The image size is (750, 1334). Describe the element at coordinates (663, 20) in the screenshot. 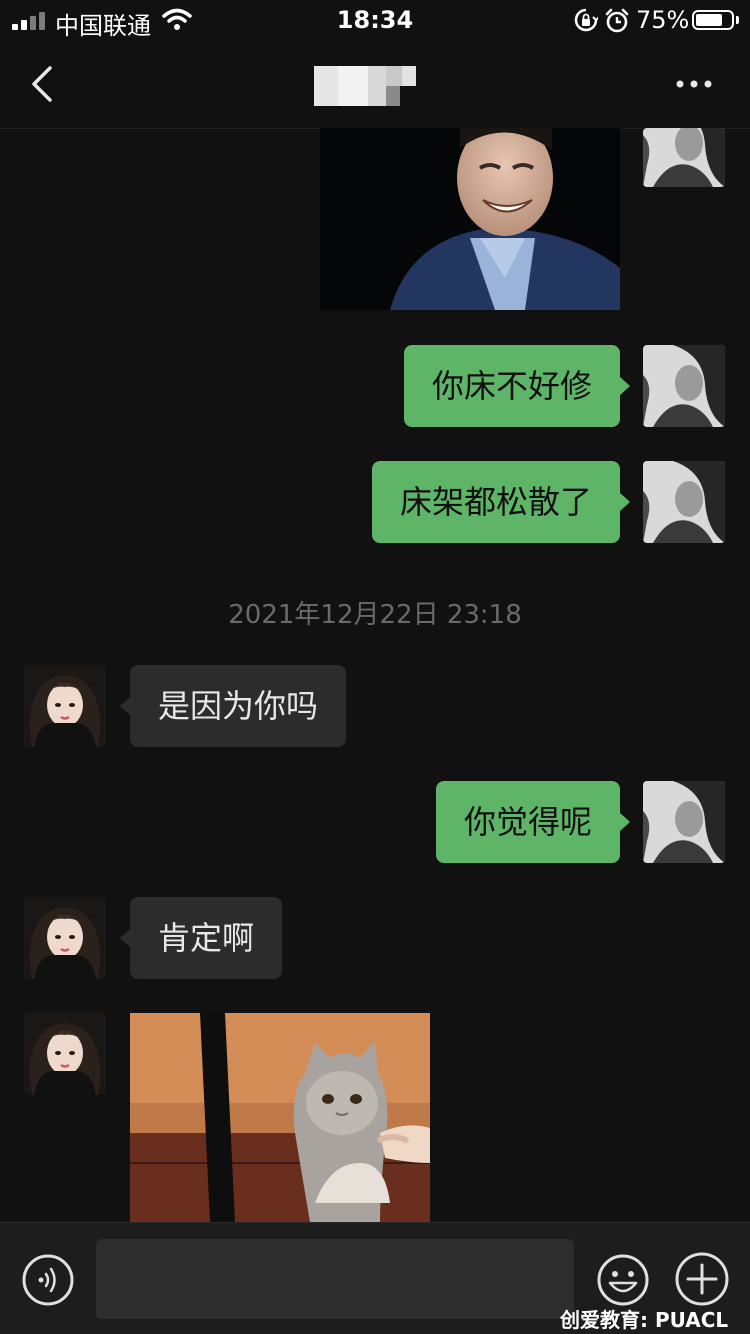

I see `battery-percent: 75%` at that location.